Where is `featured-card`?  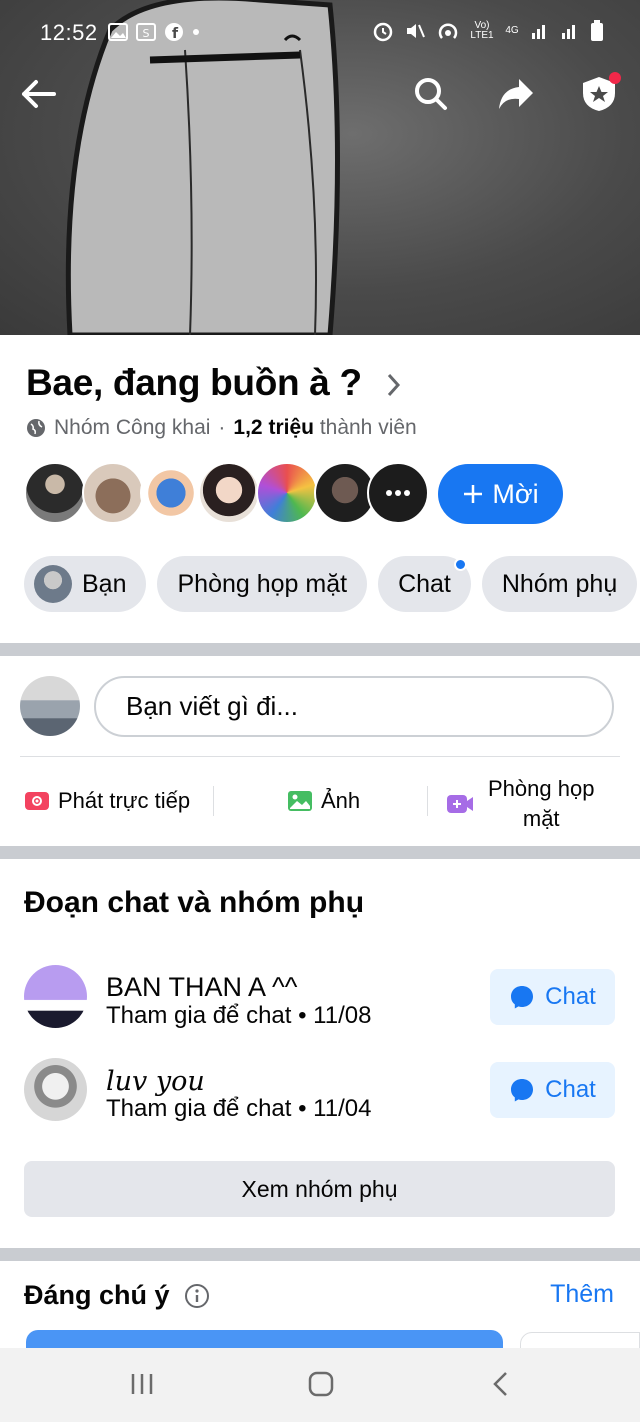
featured-card is located at coordinates (264, 1340).